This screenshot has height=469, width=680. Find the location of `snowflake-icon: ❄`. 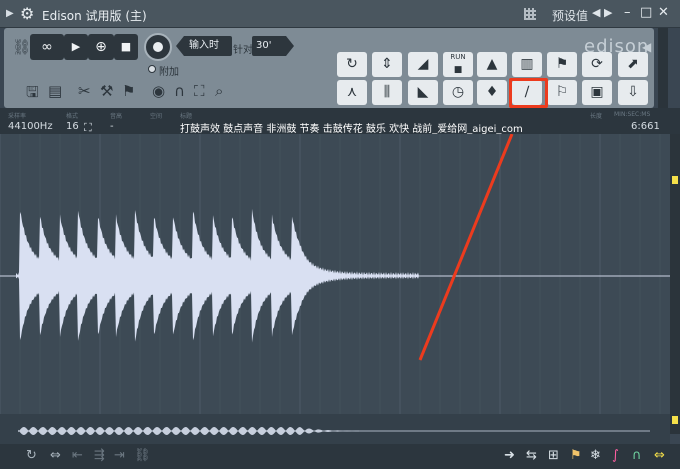

snowflake-icon: ❄ is located at coordinates (595, 455).